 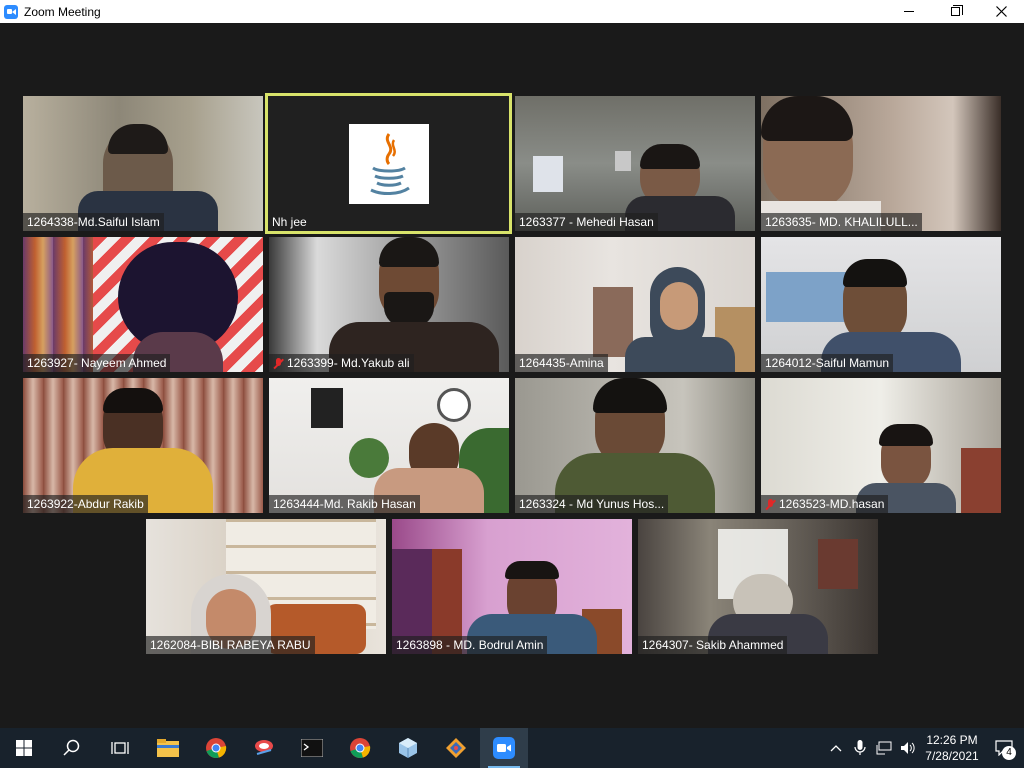 What do you see at coordinates (952, 748) in the screenshot?
I see `taskbar-clock: 12:26 PM 7/28/2021` at bounding box center [952, 748].